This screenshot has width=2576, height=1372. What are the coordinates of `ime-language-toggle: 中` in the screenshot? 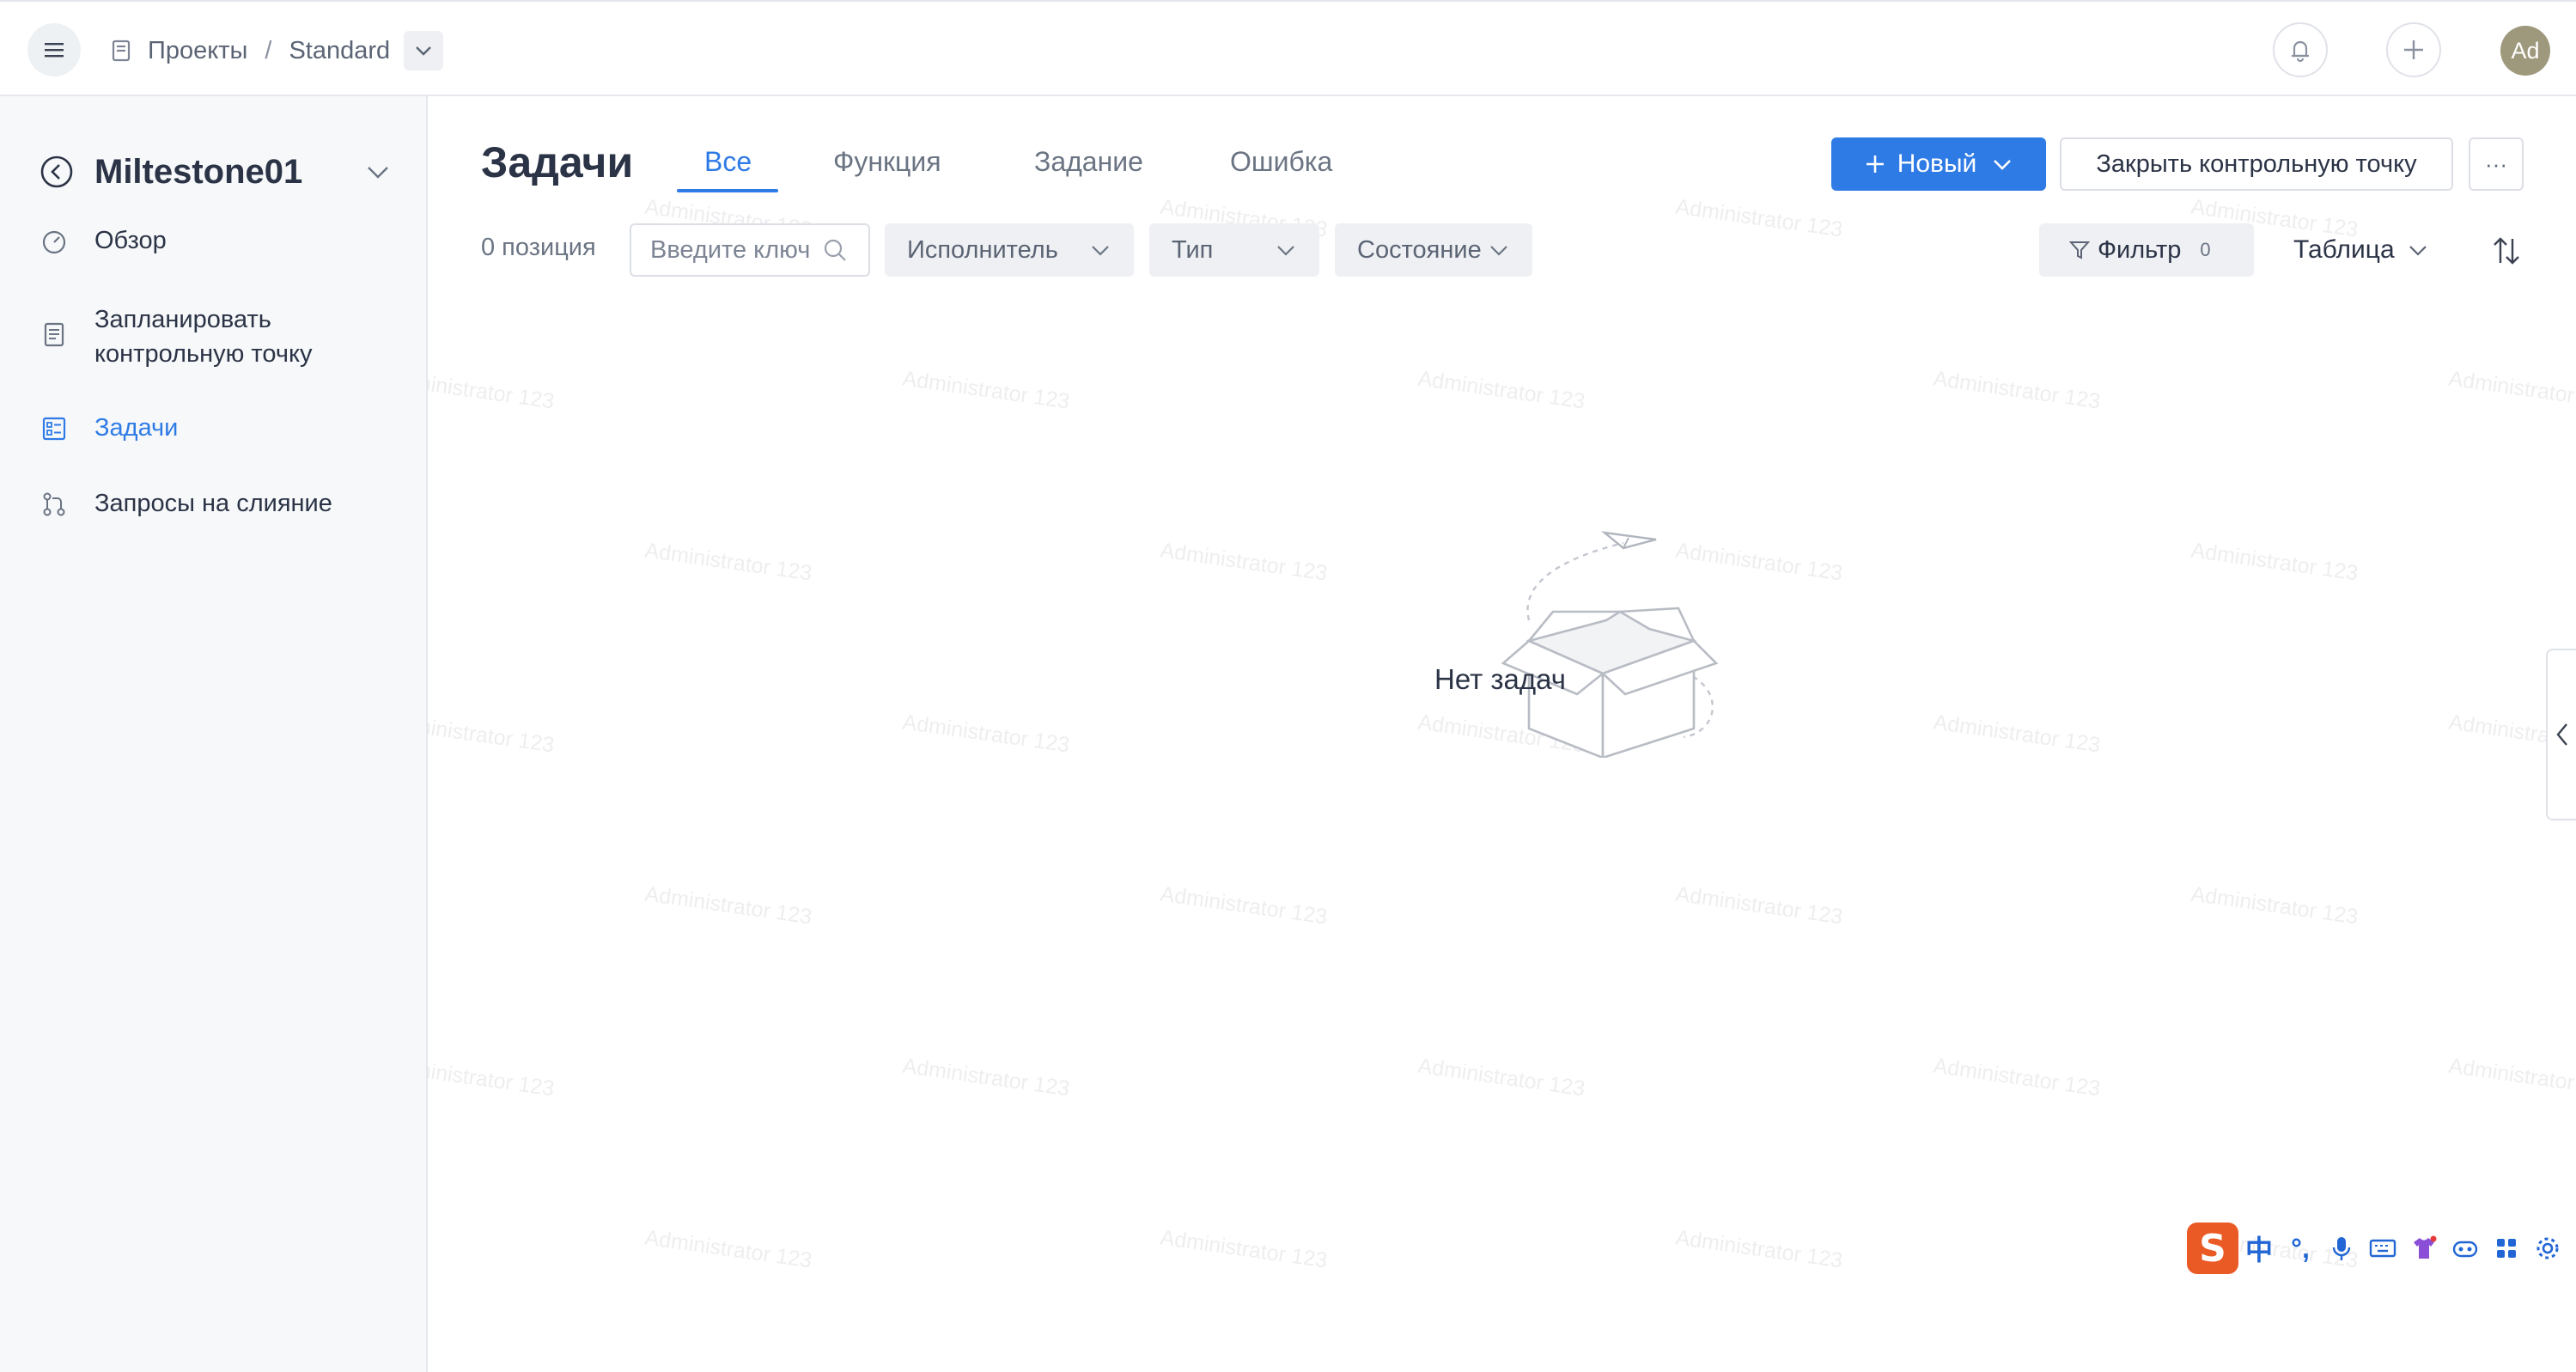 It's located at (2259, 1248).